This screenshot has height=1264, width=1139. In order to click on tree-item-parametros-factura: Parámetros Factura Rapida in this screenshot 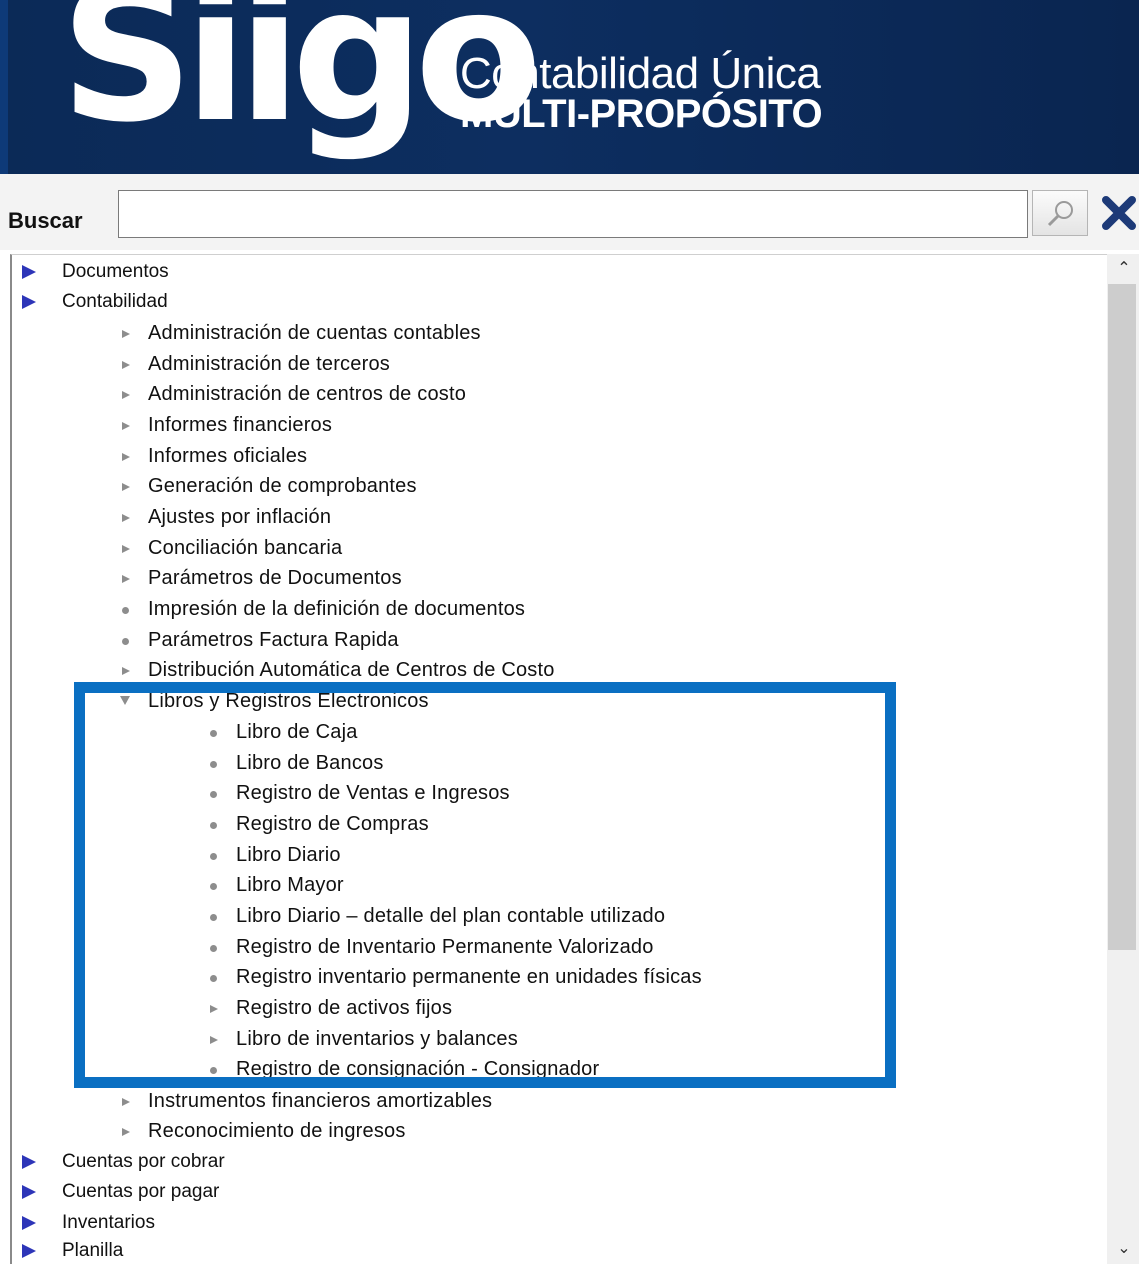, I will do `click(555, 640)`.